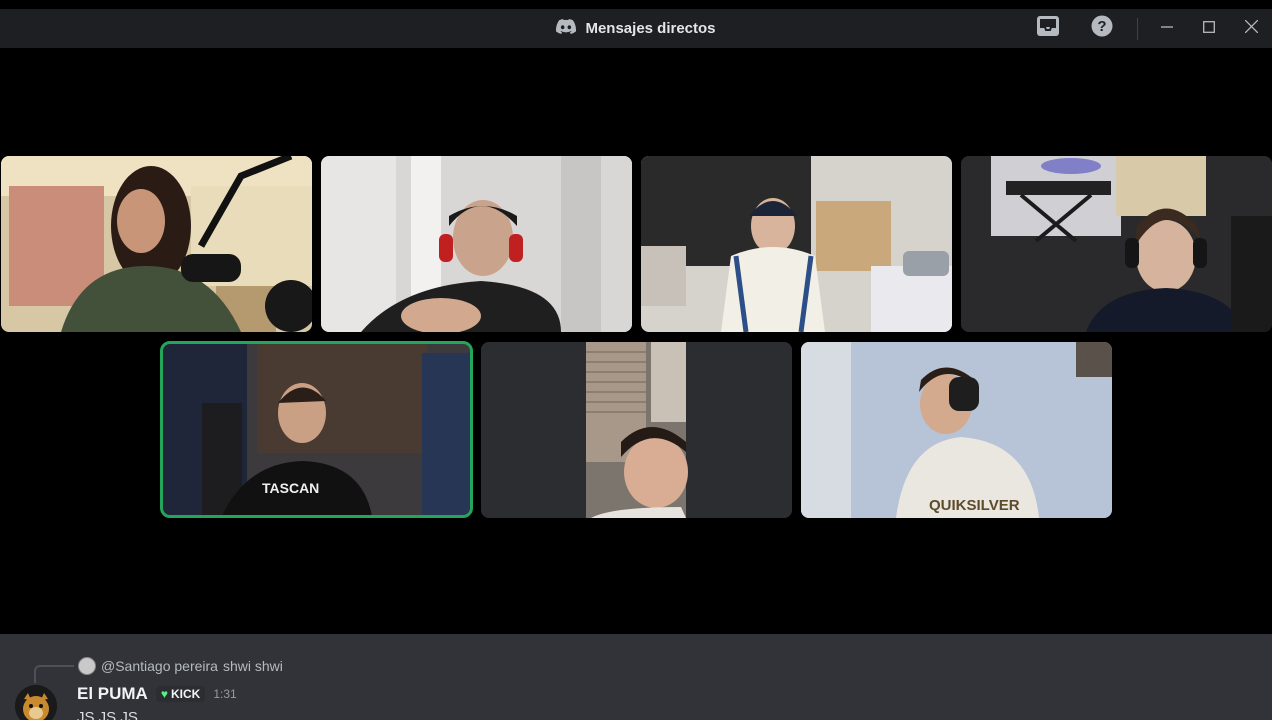 This screenshot has height=720, width=1272. I want to click on maximize-button, so click(1209, 28).